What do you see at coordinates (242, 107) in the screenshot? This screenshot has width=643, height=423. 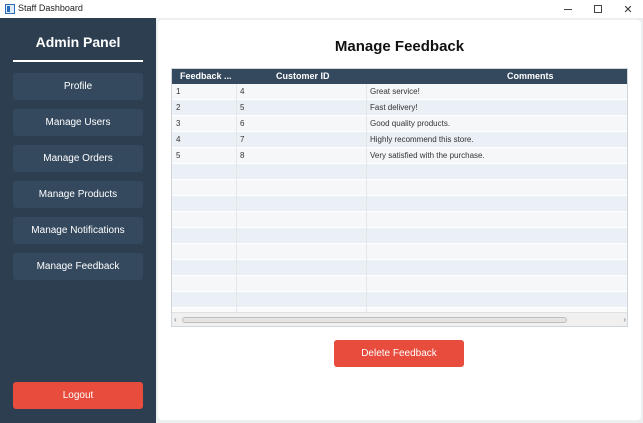 I see `cell-customer-id: 5` at bounding box center [242, 107].